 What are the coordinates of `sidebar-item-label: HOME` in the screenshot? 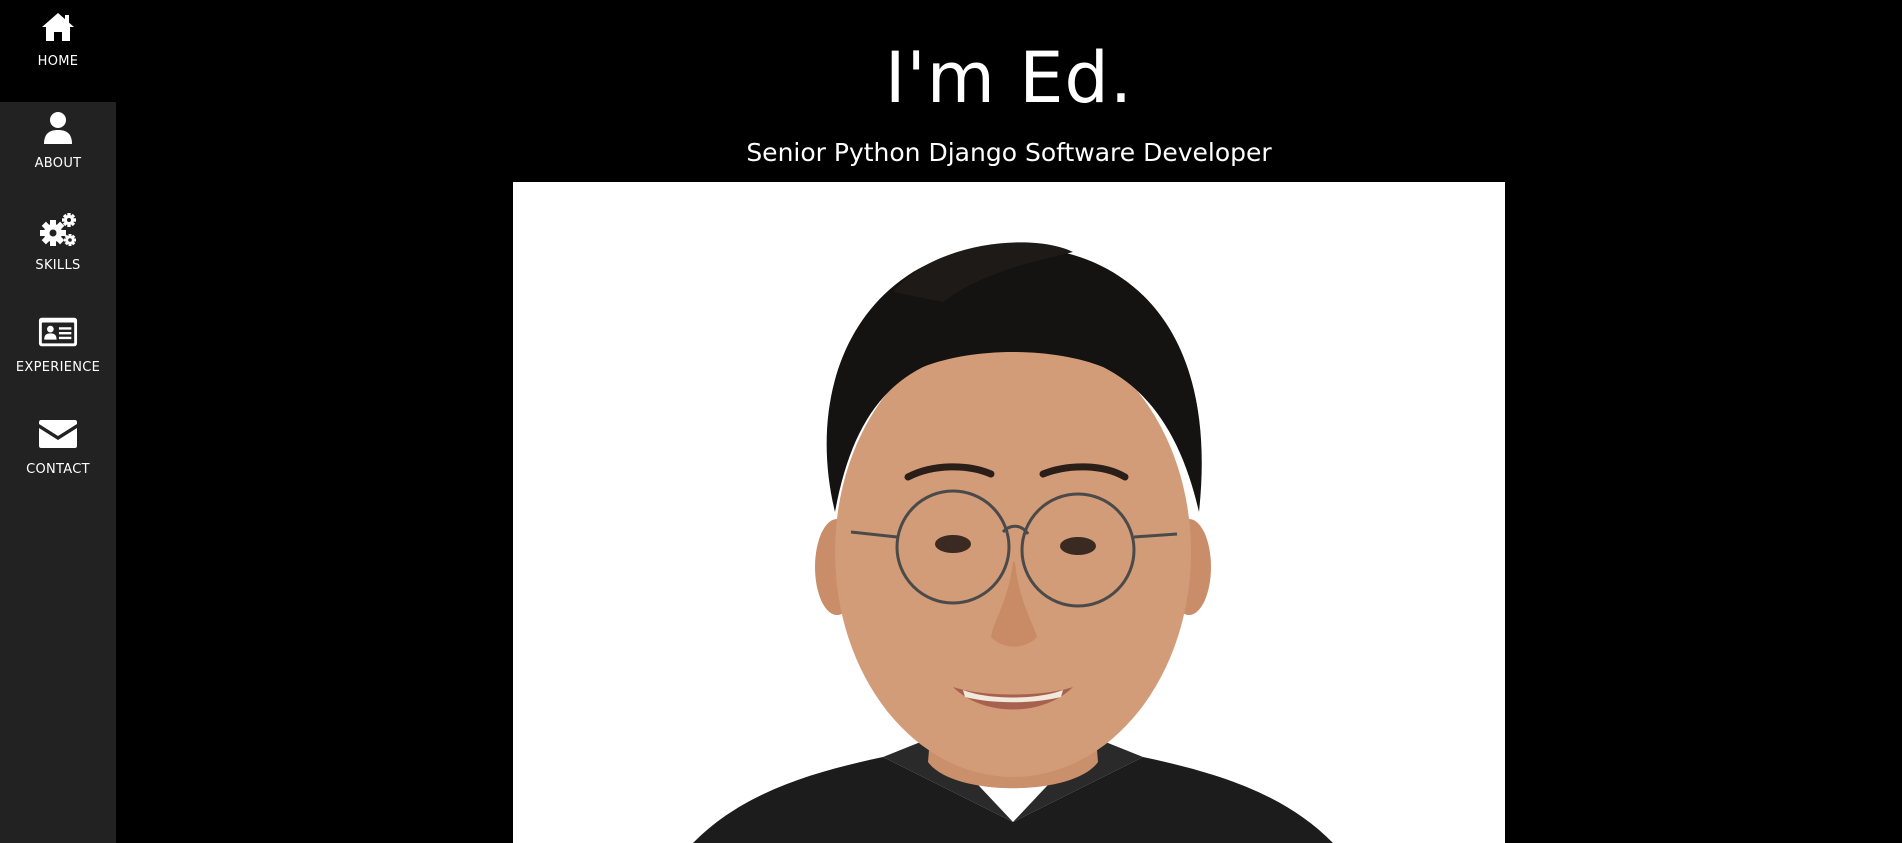 It's located at (58, 61).